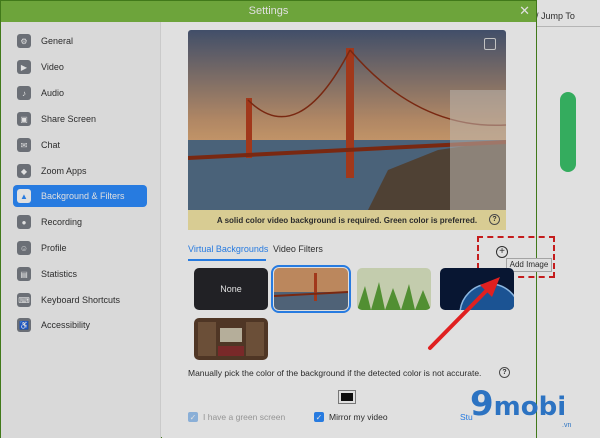  I want to click on background-space-option, so click(477, 289).